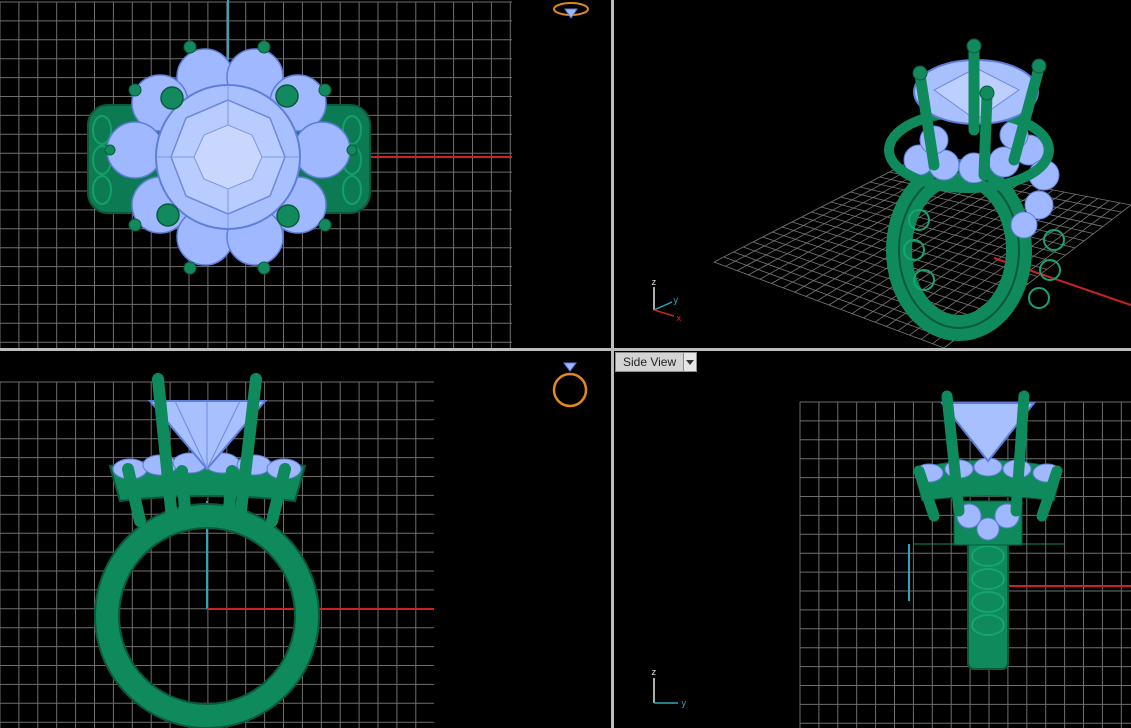  What do you see at coordinates (974, 189) in the screenshot?
I see `ring-model-perspective` at bounding box center [974, 189].